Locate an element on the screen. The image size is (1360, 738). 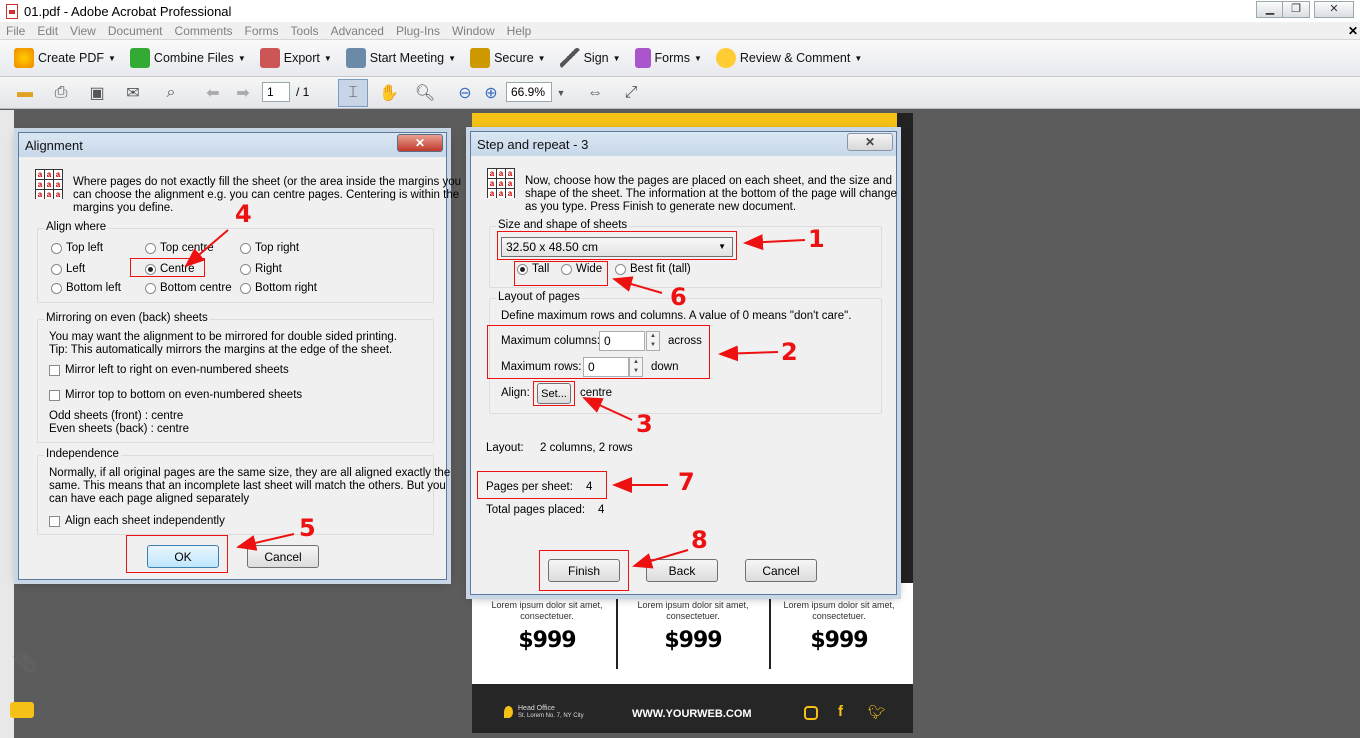
annotation-number-2: 2 is located at coordinates (789, 352).